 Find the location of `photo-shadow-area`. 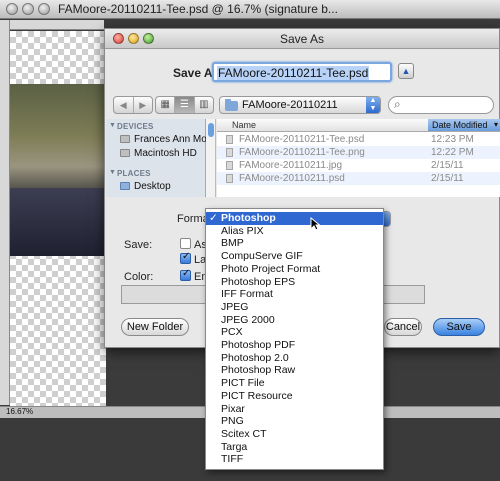

photo-shadow-area is located at coordinates (58, 222).